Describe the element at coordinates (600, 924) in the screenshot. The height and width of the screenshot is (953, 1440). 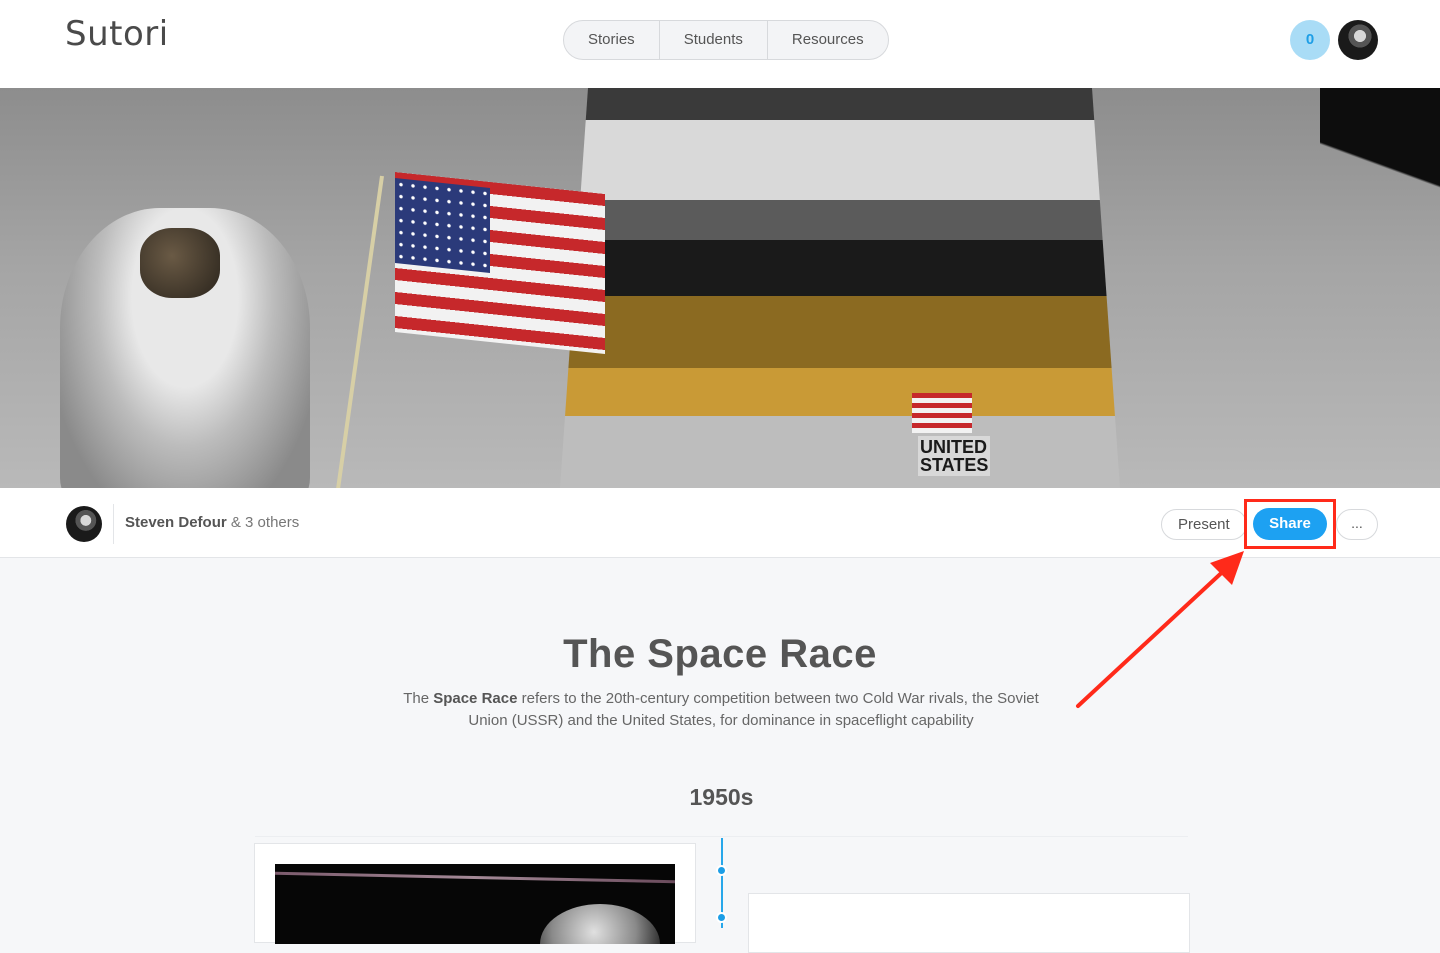
I see `sputnik-body` at that location.